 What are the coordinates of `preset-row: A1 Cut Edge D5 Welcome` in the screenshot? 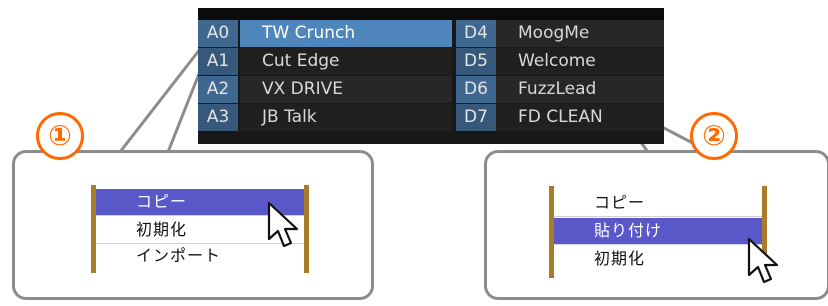 It's located at (431, 61).